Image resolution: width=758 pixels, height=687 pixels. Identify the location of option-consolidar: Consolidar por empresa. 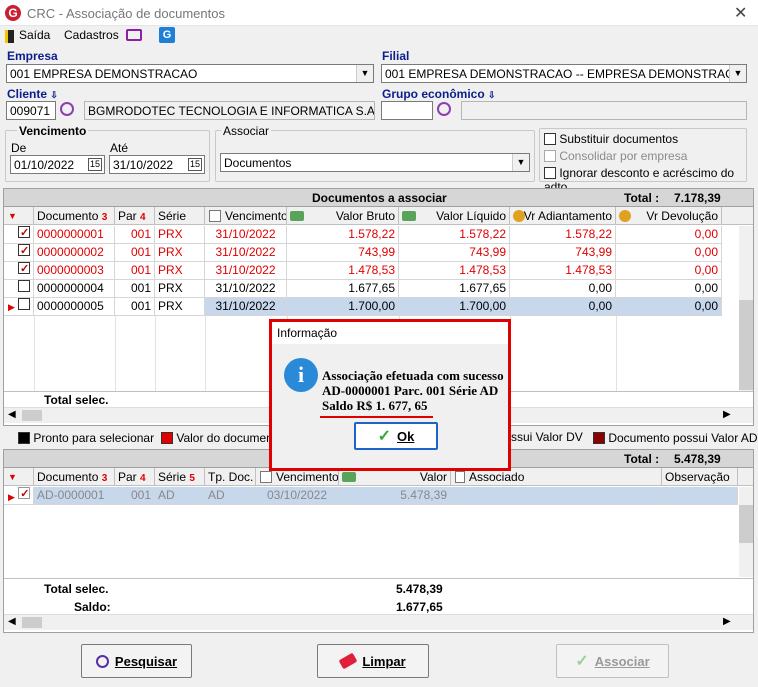
(615, 157).